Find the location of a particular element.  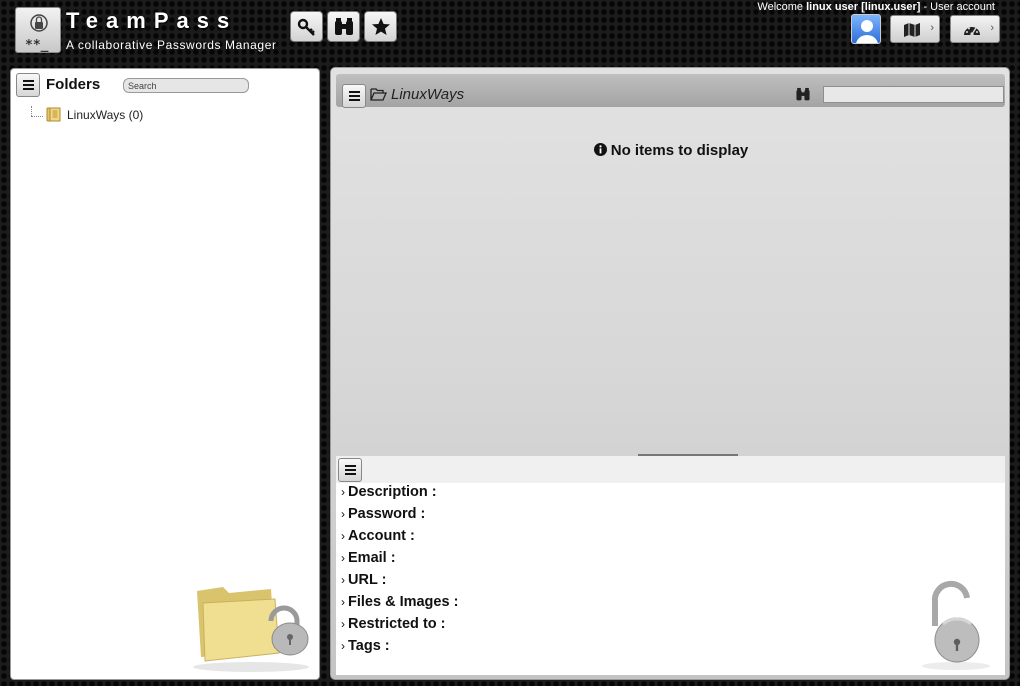

lock-logo-icon: **_ is located at coordinates (37, 33).